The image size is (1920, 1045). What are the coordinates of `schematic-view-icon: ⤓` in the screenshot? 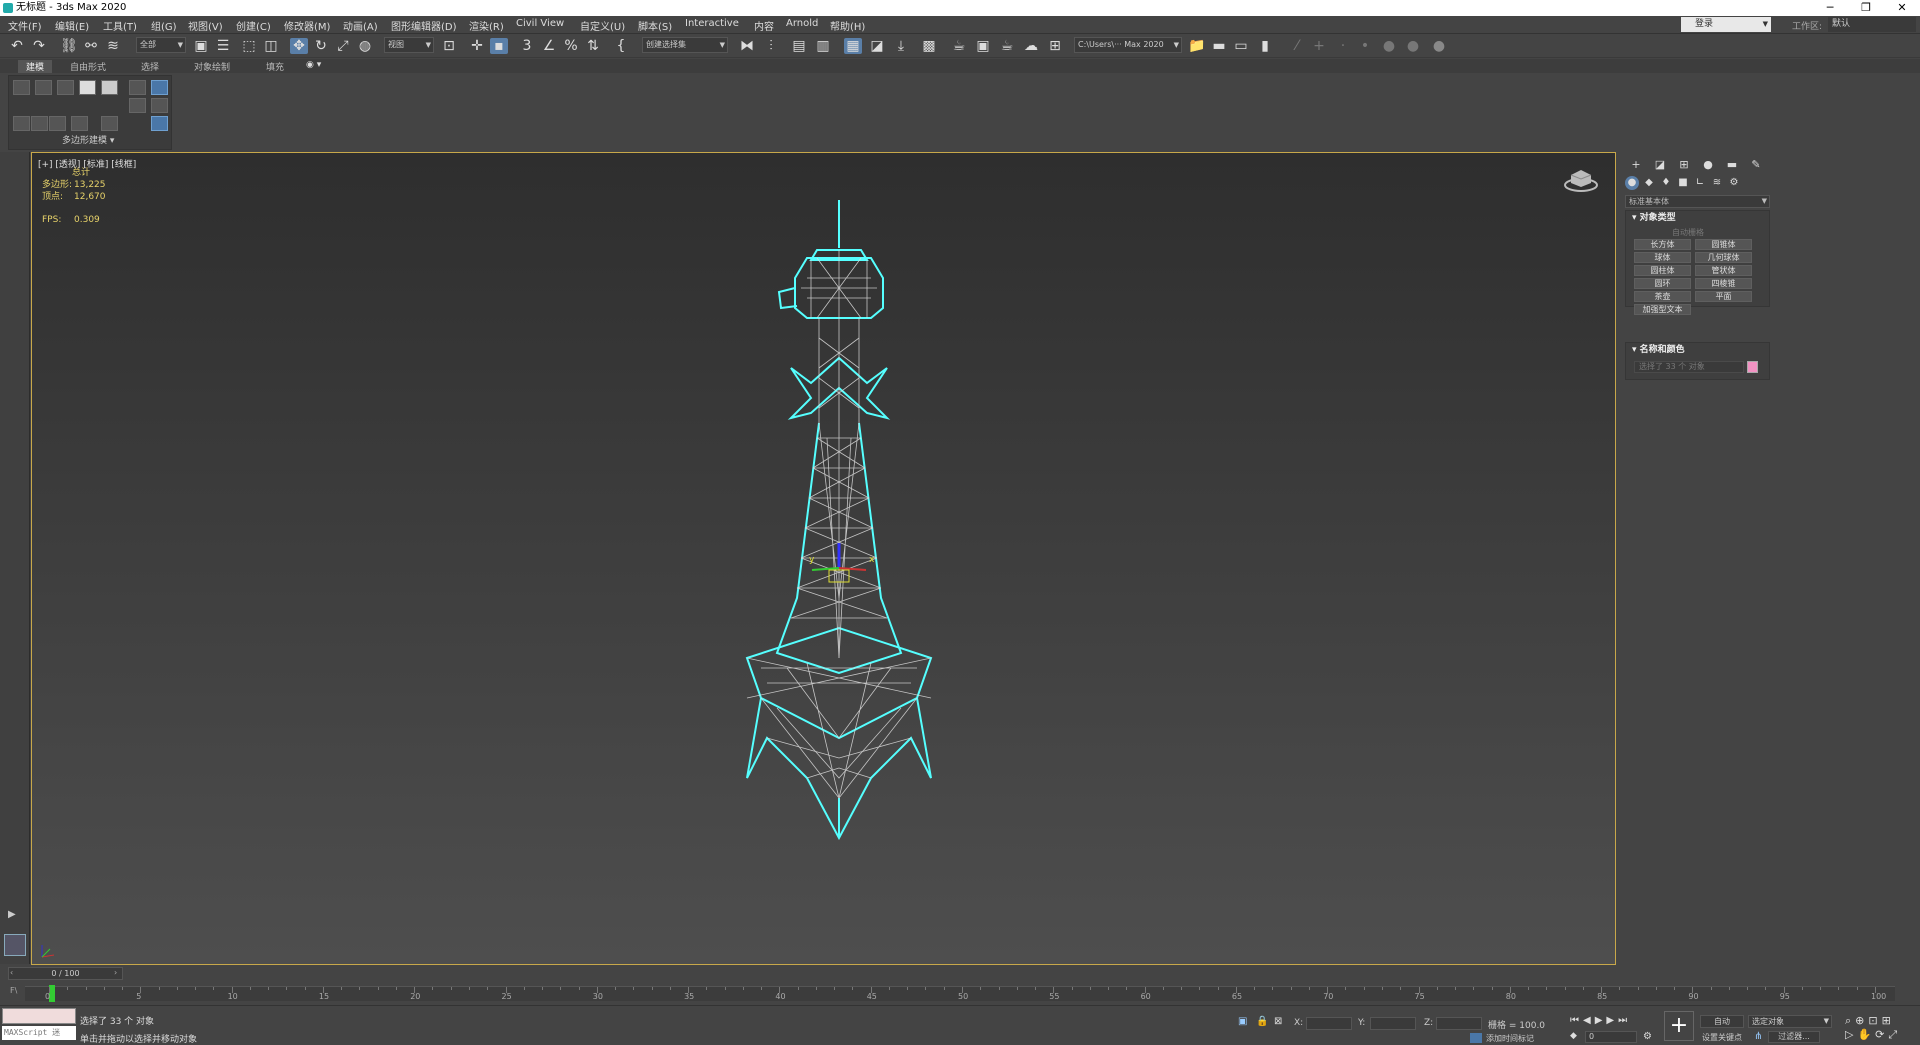 It's located at (901, 46).